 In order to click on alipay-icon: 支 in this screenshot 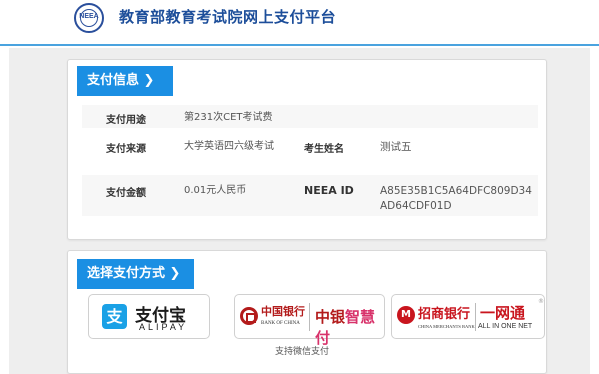, I will do `click(114, 316)`.